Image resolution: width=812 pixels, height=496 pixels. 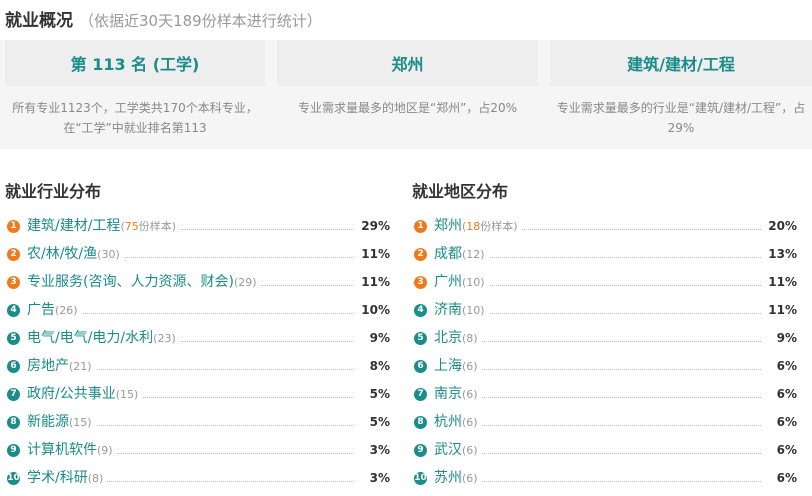 I want to click on region-item-link: 苏州(6), so click(x=458, y=478).